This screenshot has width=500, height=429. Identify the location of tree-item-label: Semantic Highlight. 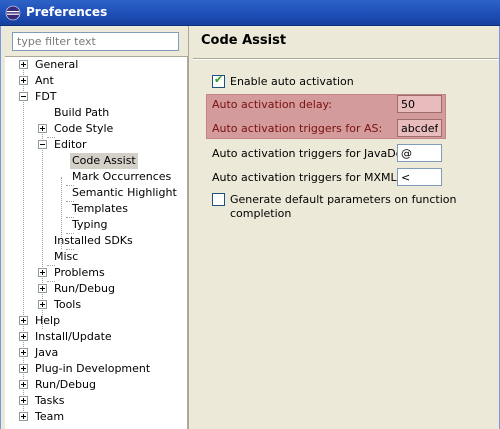
(124, 192).